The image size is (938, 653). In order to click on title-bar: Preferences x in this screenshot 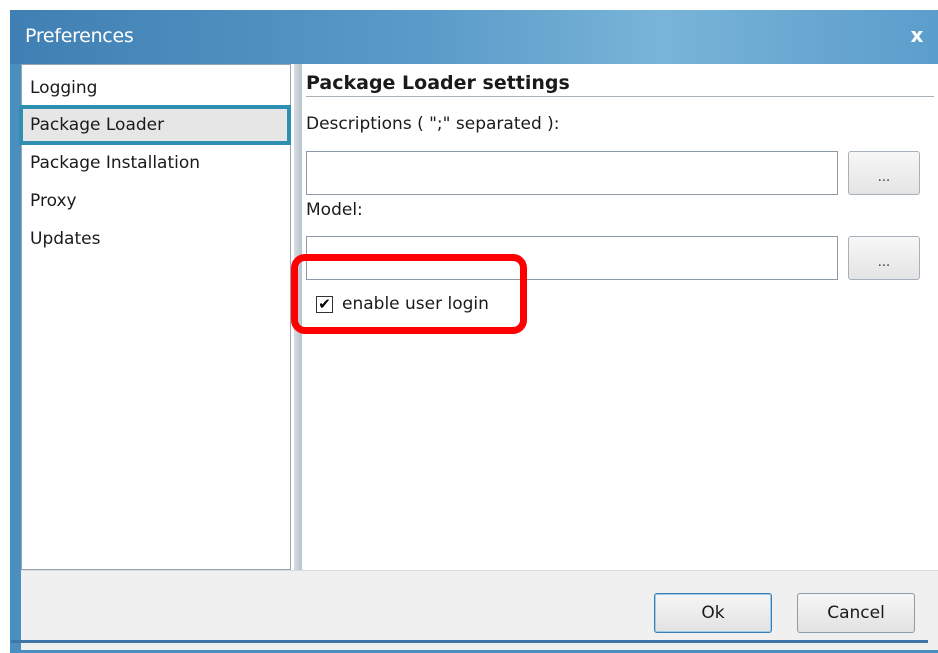, I will do `click(474, 37)`.